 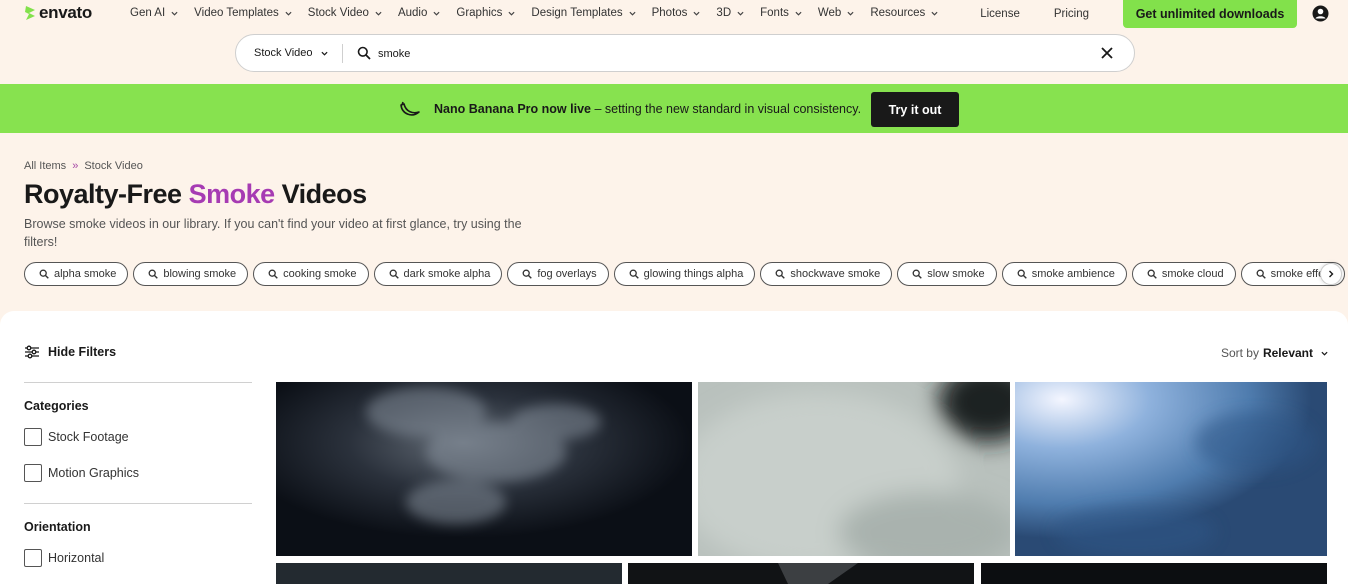 I want to click on sort-label: Sort by, so click(x=1239, y=353).